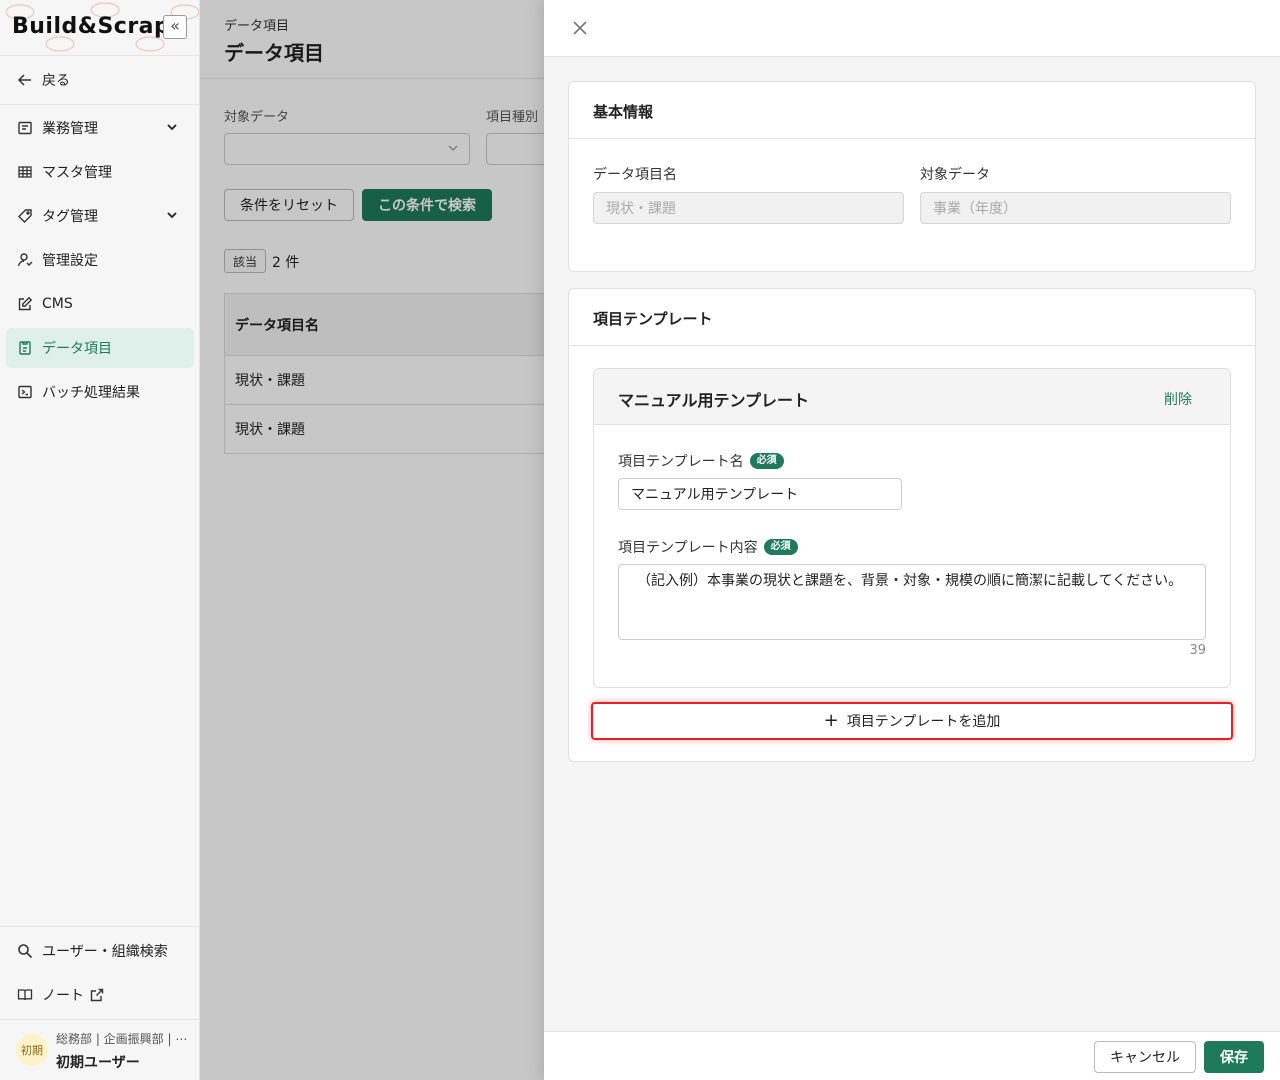 The image size is (1280, 1080). I want to click on template-item-title: マニュアル用テンプレート, so click(714, 400).